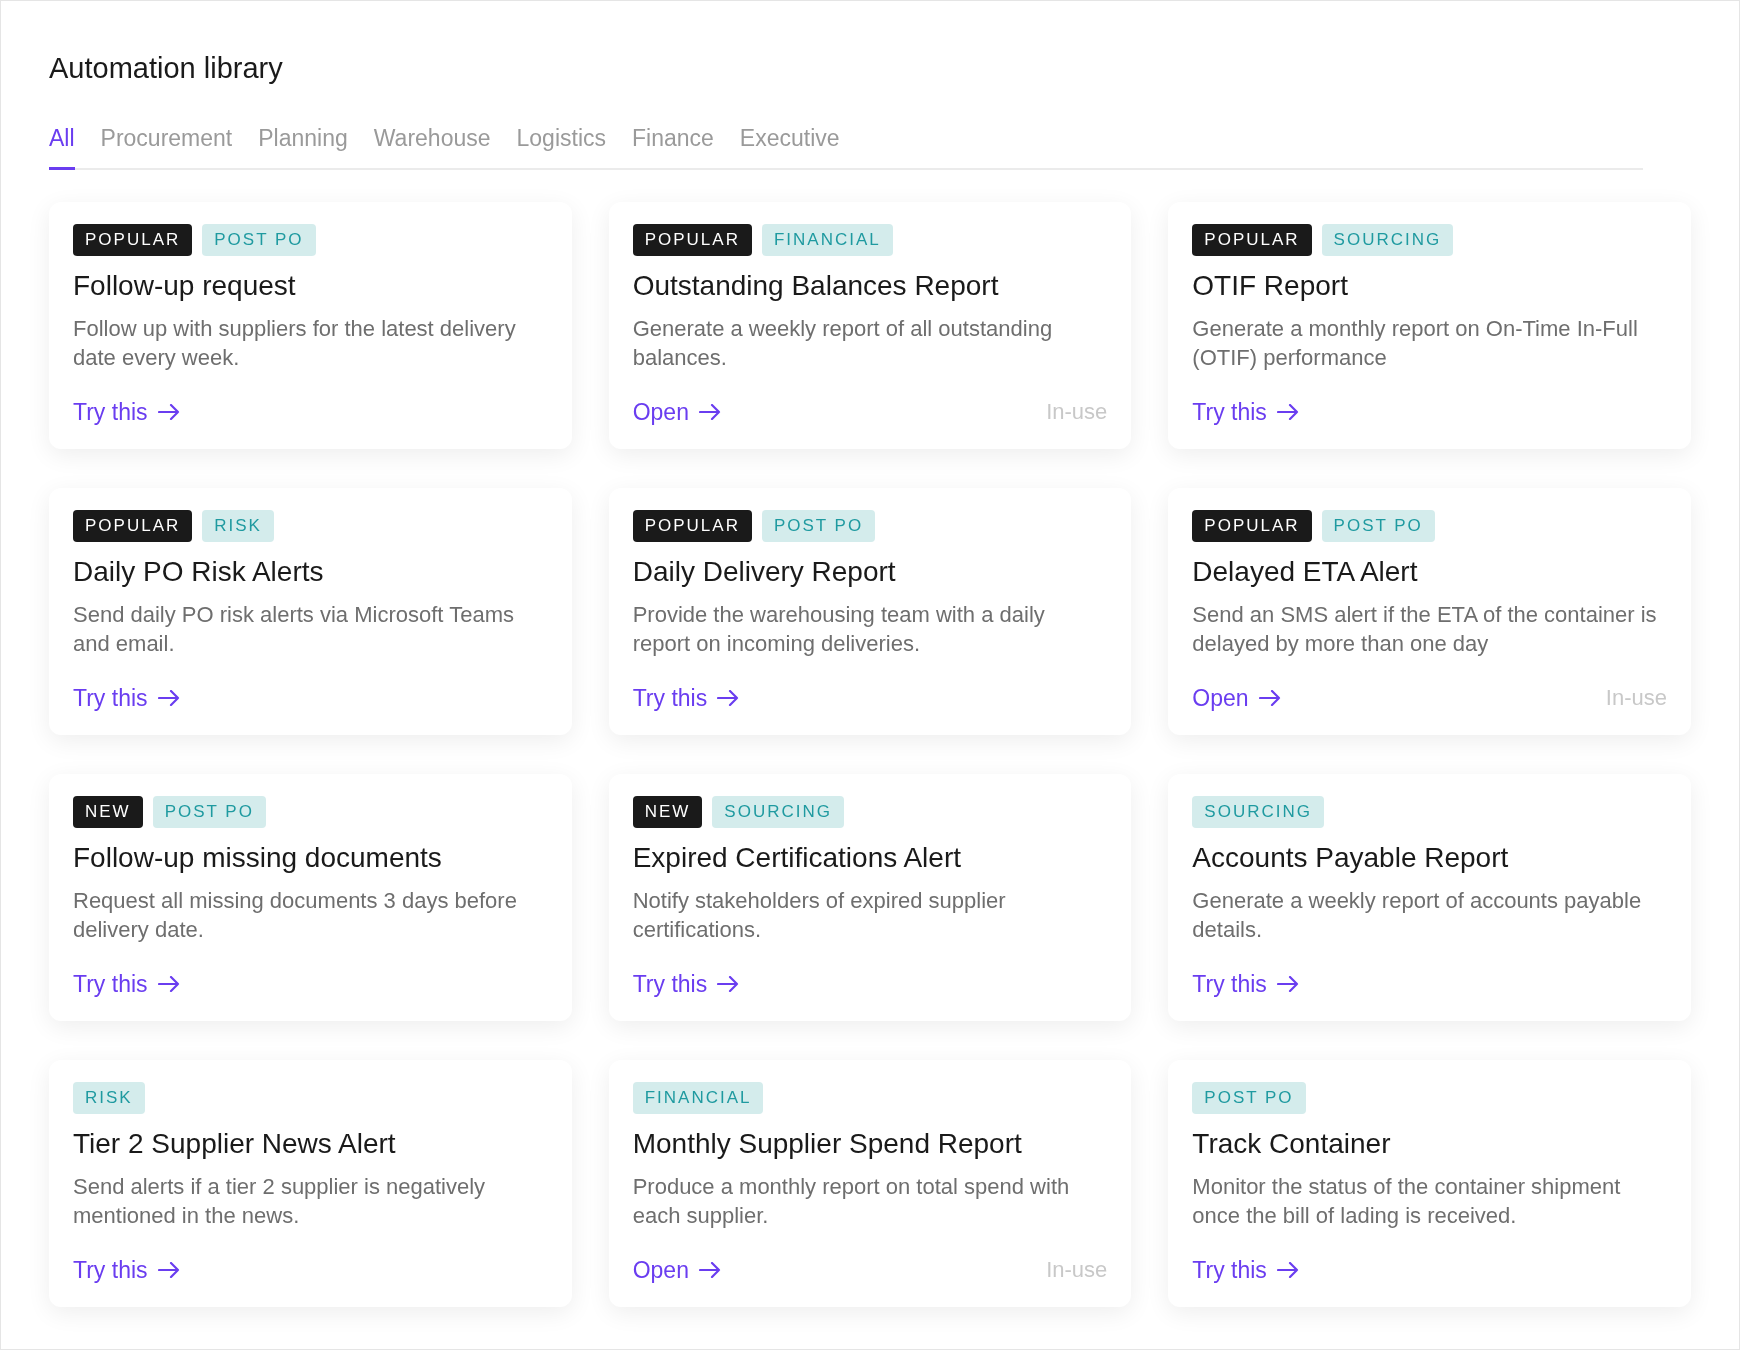 The image size is (1740, 1350). I want to click on card-description: Monitor the status of the container shipment once the bill of lading is received., so click(1407, 1201).